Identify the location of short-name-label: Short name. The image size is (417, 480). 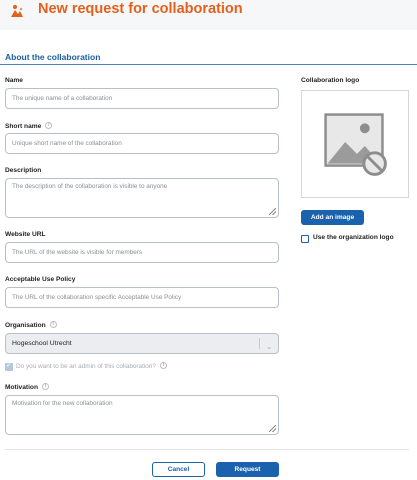
(29, 126).